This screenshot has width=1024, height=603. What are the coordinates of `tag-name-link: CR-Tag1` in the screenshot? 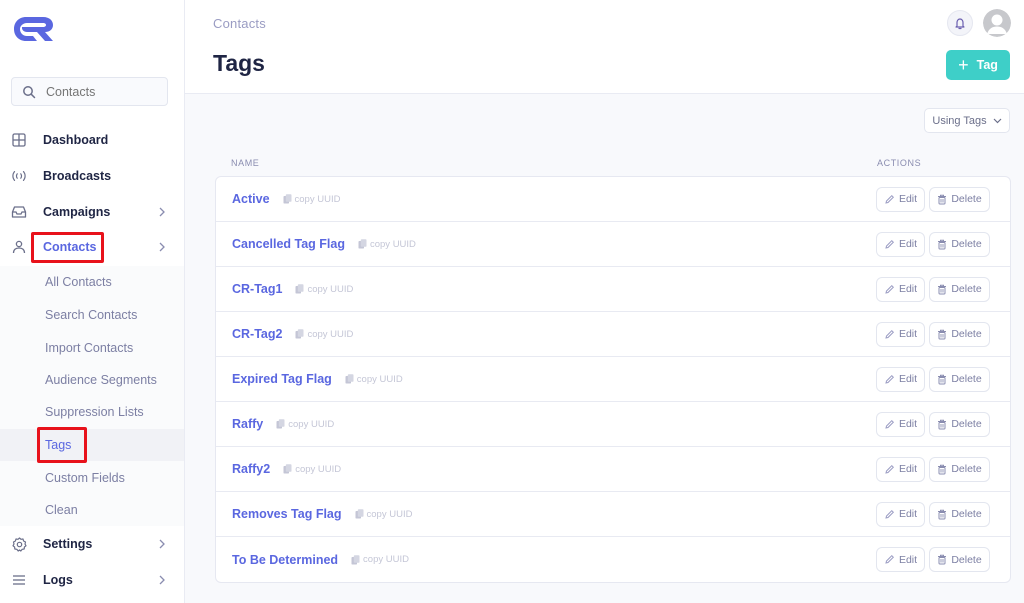 It's located at (257, 289).